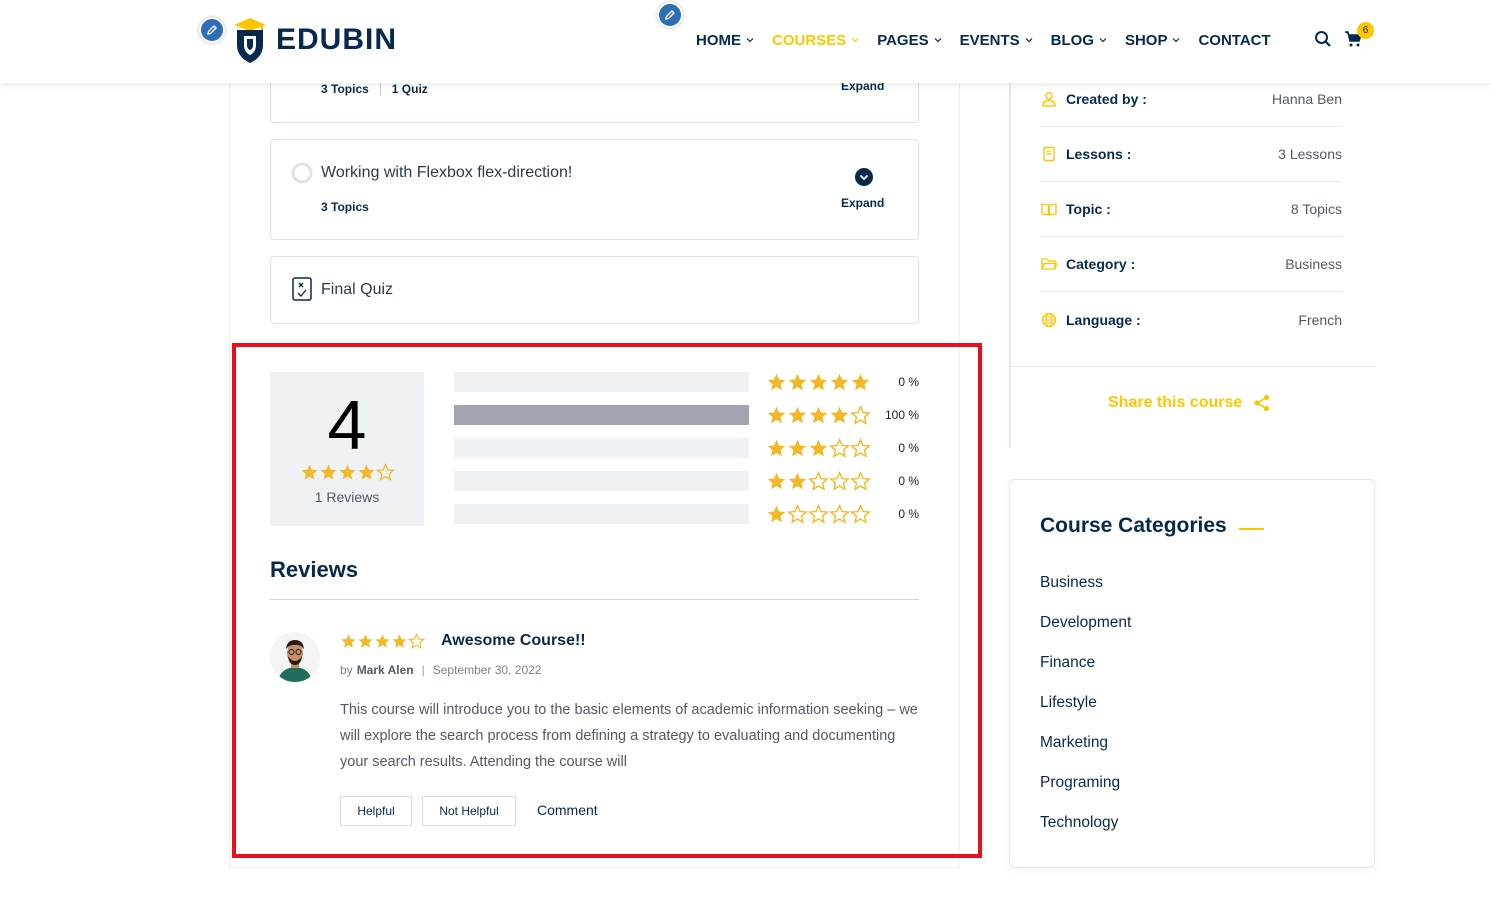 This screenshot has width=1491, height=908. I want to click on nav-label: CONTACT, so click(1234, 40).